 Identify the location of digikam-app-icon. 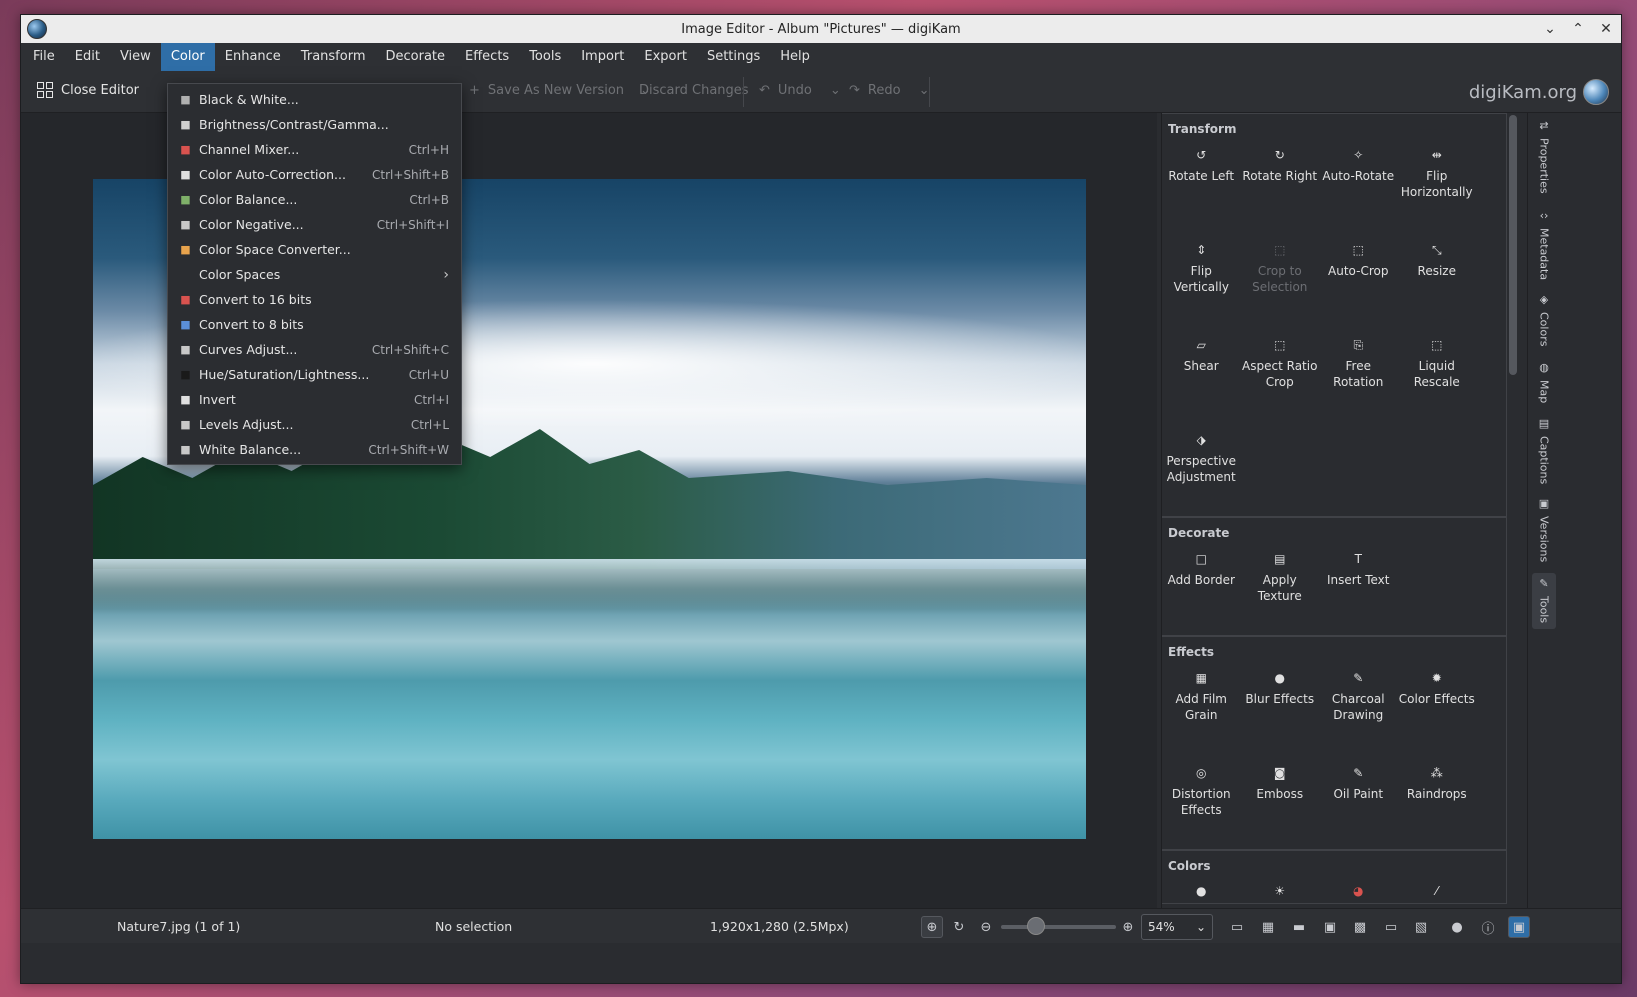
(37, 29).